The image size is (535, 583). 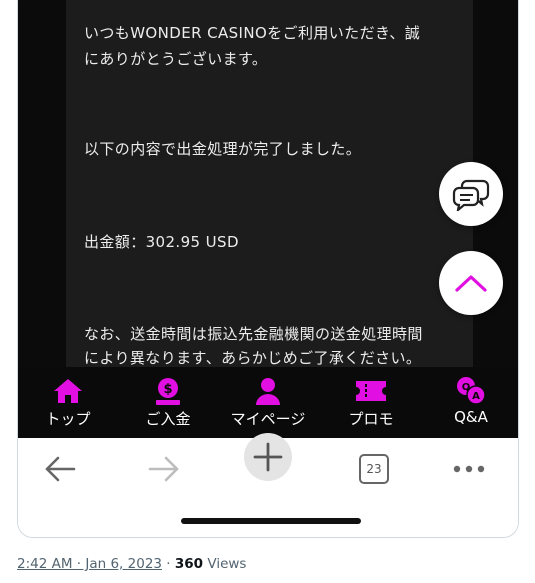 What do you see at coordinates (271, 521) in the screenshot?
I see `home-indicator` at bounding box center [271, 521].